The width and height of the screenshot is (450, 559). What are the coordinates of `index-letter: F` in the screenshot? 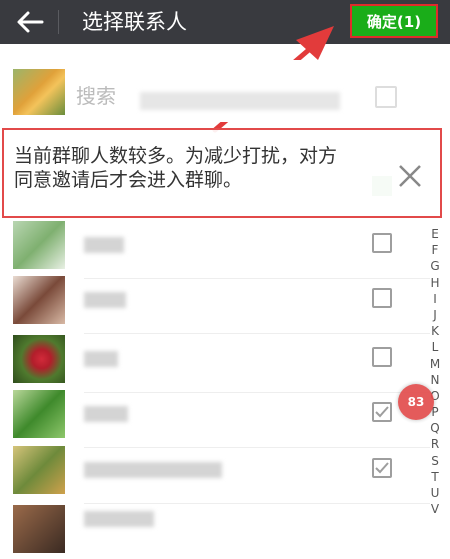 It's located at (435, 250).